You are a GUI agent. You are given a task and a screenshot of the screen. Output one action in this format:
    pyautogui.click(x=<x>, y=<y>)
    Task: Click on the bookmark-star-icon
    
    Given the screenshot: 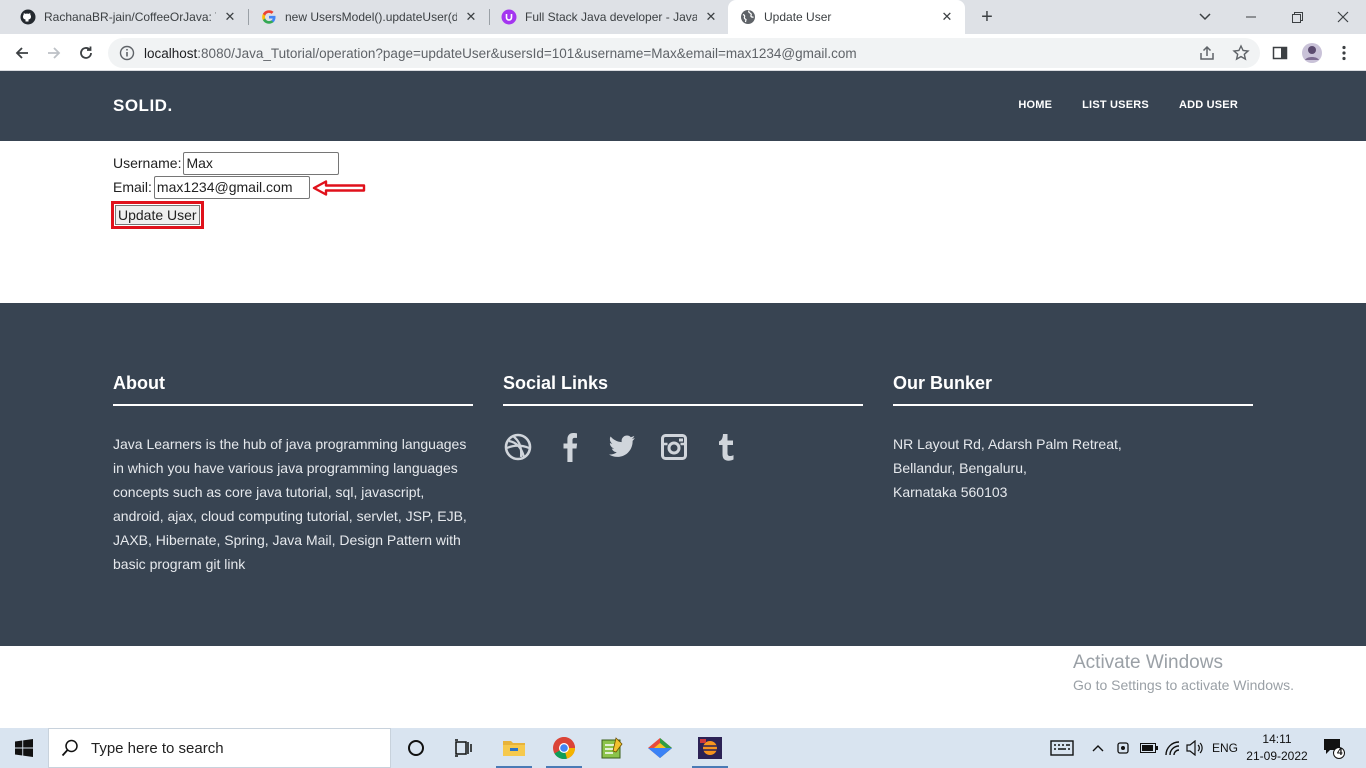 What is the action you would take?
    pyautogui.click(x=1241, y=55)
    